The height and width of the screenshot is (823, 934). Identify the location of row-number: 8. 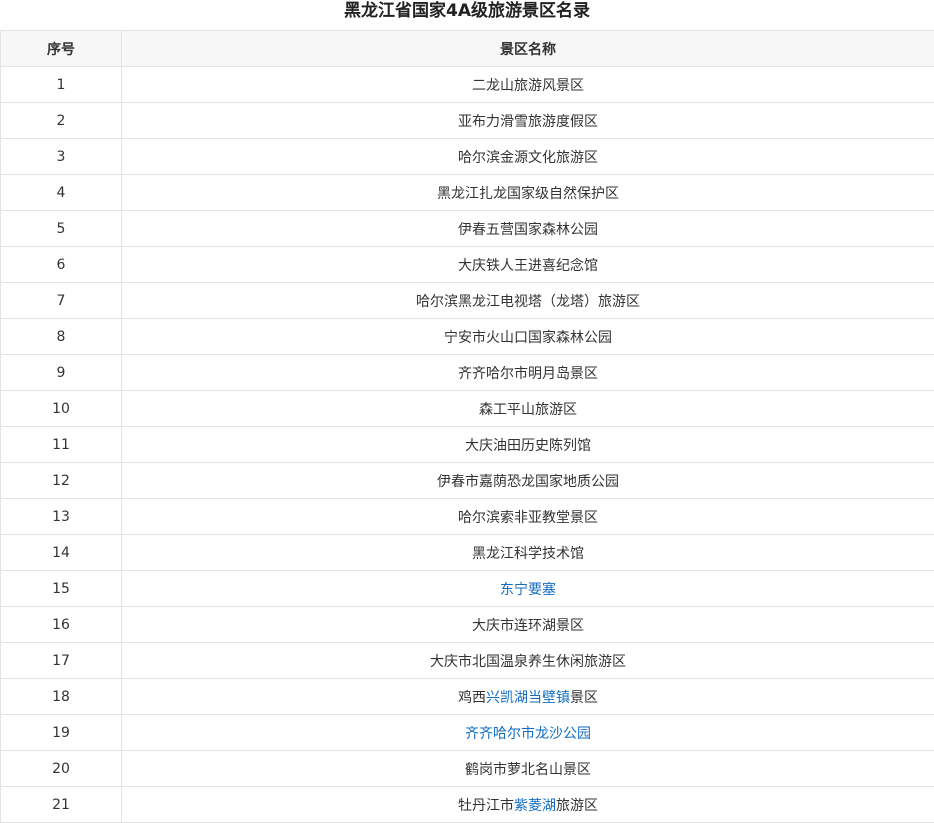
(61, 337).